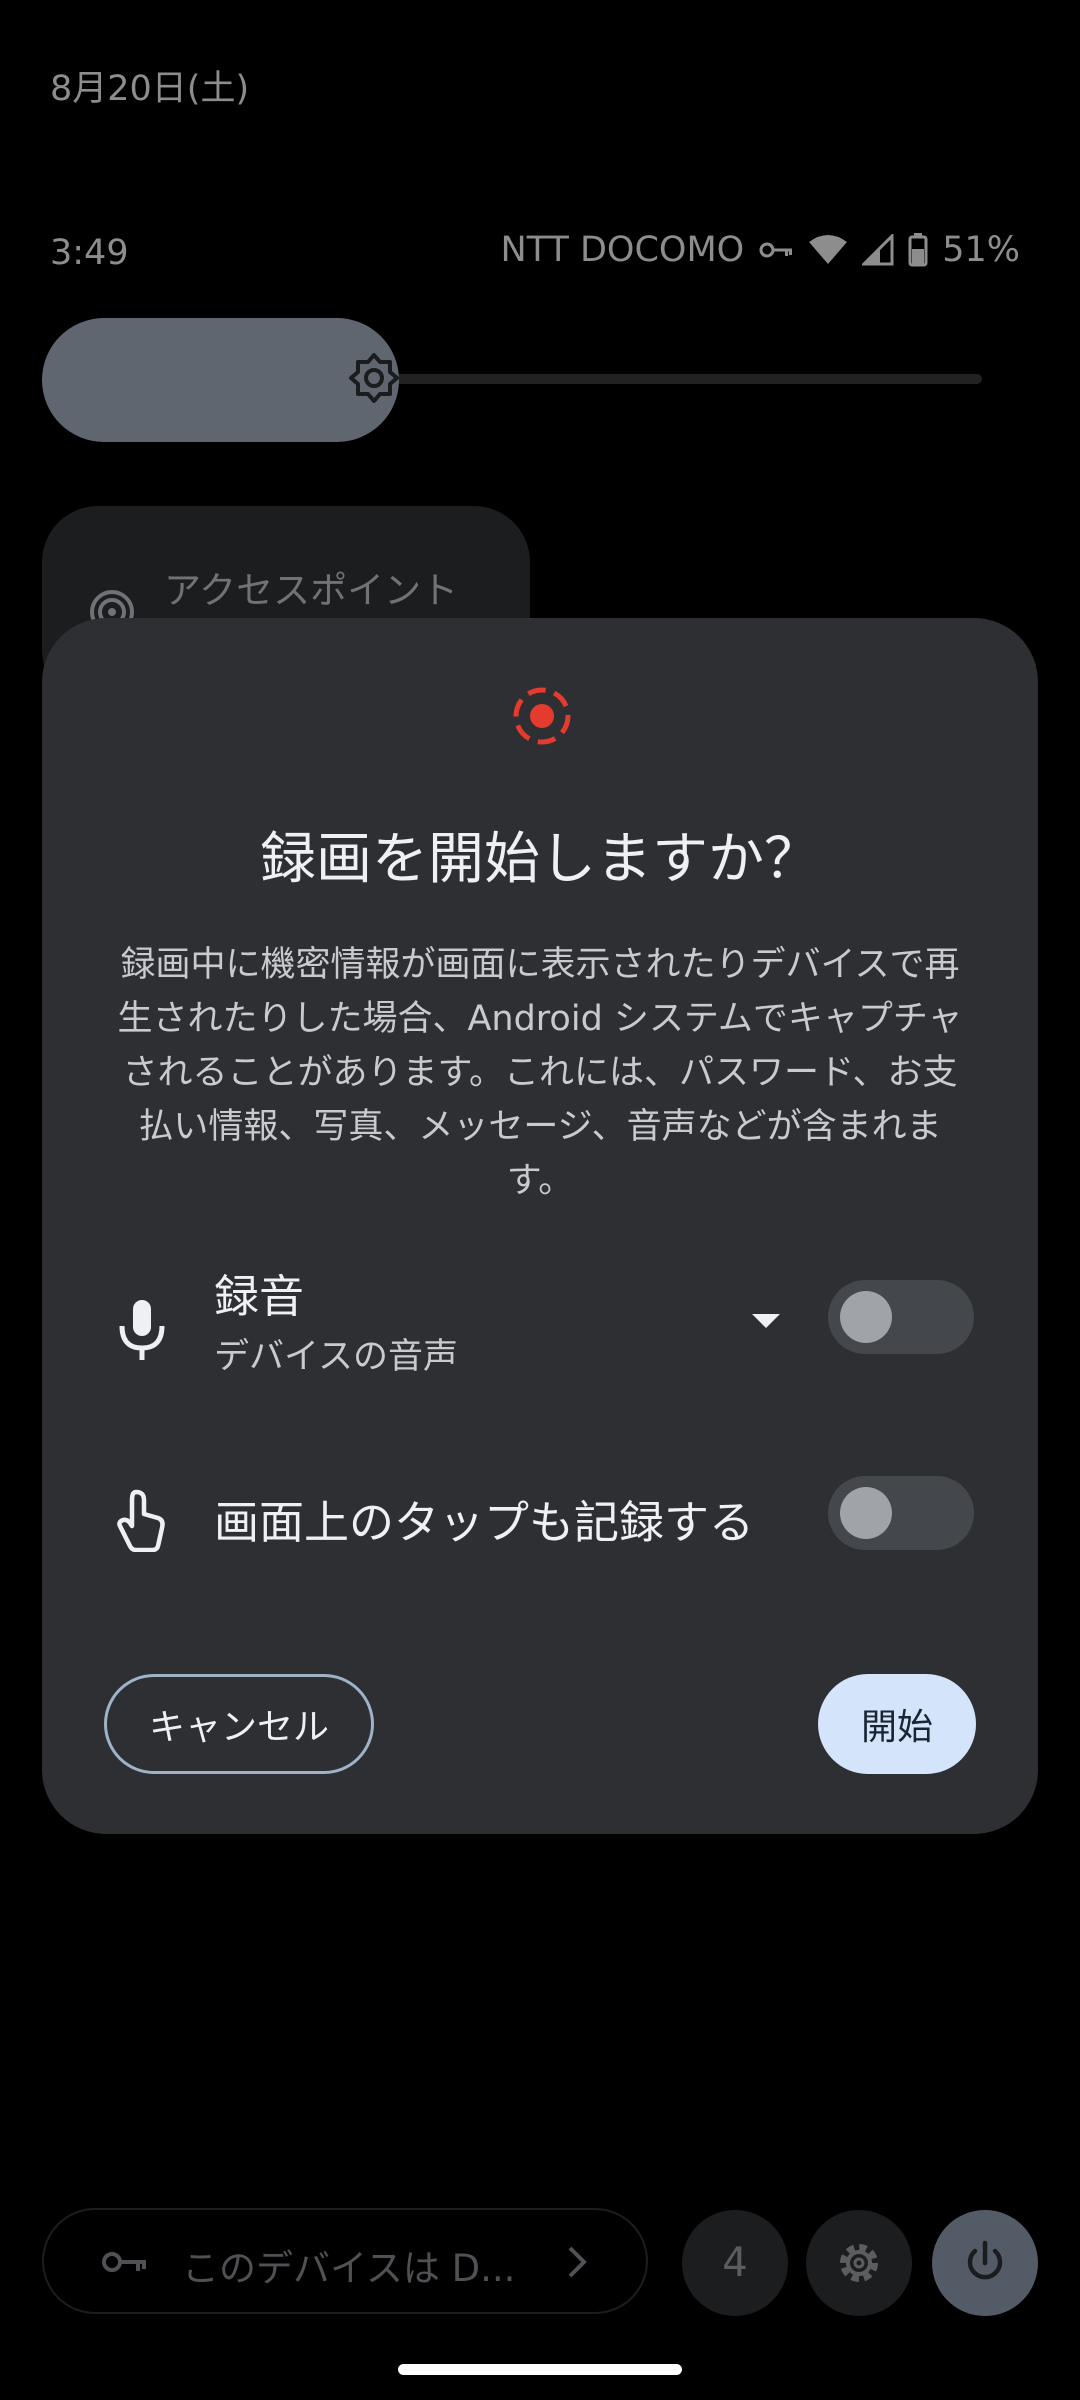 The width and height of the screenshot is (1080, 2400). What do you see at coordinates (918, 250) in the screenshot?
I see `battery-icon` at bounding box center [918, 250].